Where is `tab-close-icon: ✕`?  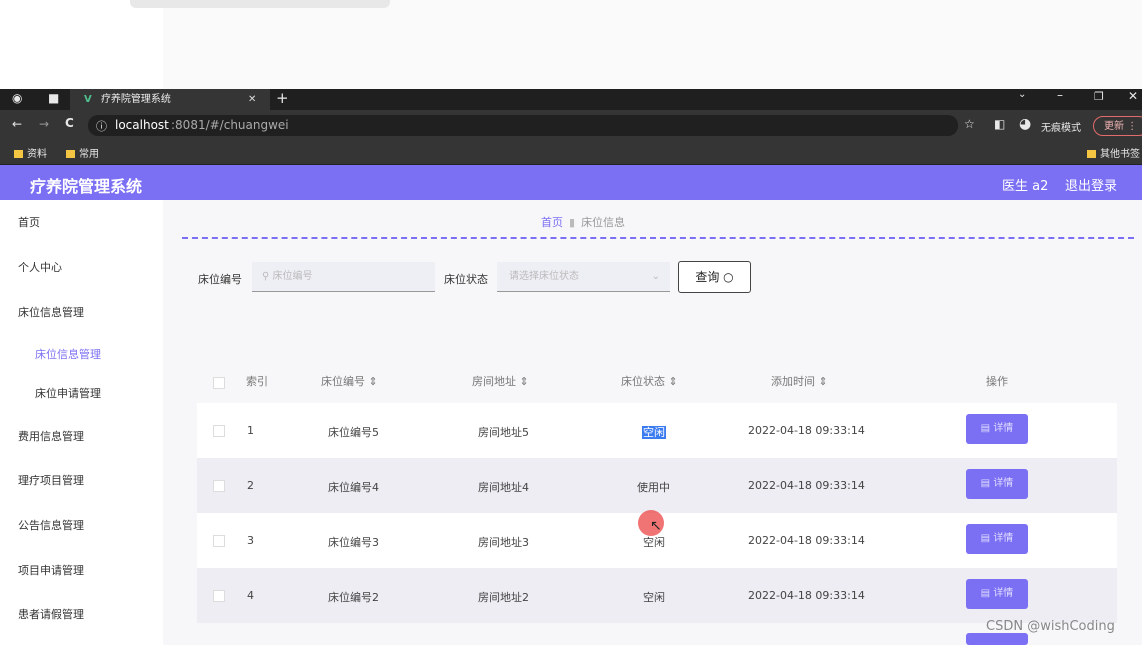
tab-close-icon: ✕ is located at coordinates (252, 99).